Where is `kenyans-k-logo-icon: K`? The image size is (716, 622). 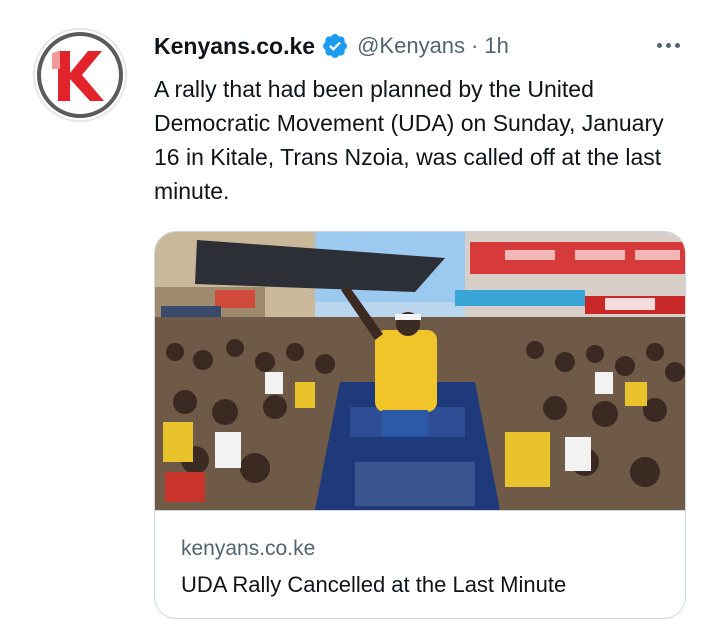
kenyans-k-logo-icon: K is located at coordinates (80, 75).